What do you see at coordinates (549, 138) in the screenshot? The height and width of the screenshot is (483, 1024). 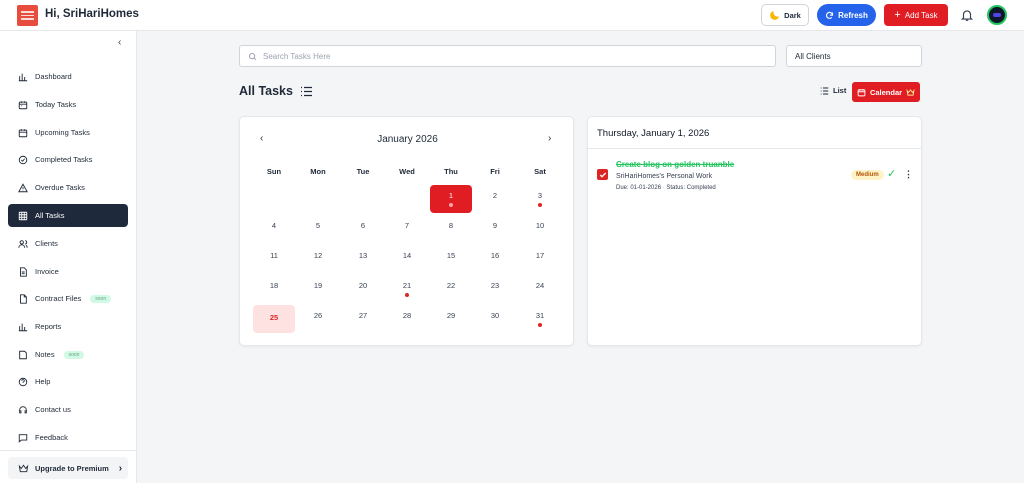 I see `next-month-button: ›` at bounding box center [549, 138].